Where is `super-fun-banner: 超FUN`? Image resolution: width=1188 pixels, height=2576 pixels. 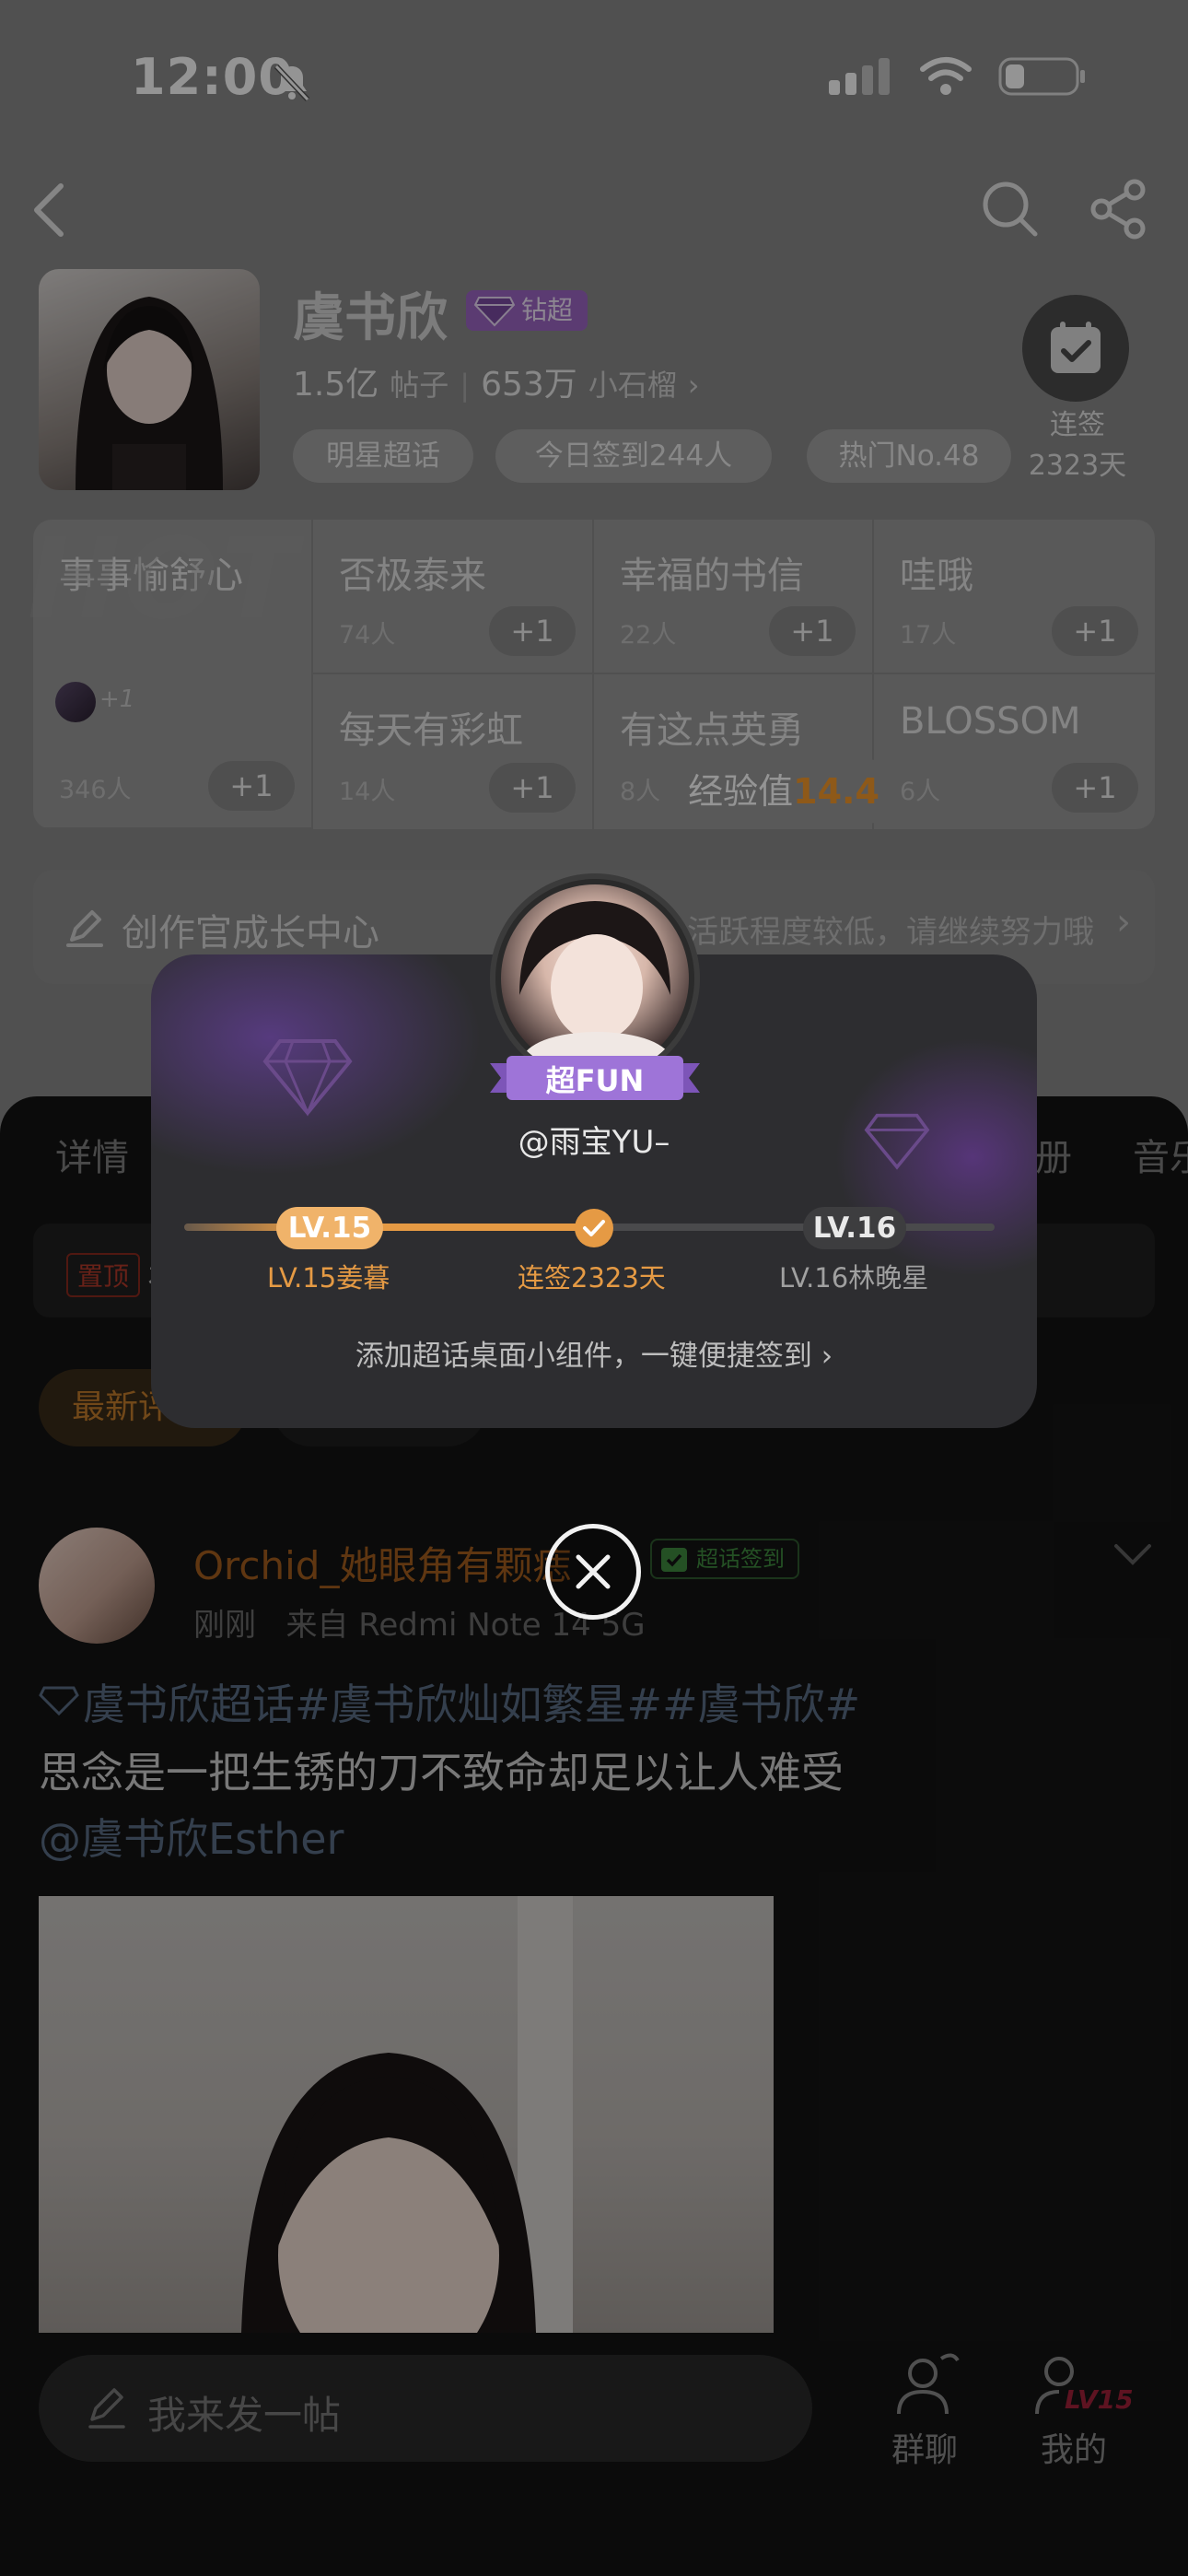 super-fun-banner: 超FUN is located at coordinates (595, 1078).